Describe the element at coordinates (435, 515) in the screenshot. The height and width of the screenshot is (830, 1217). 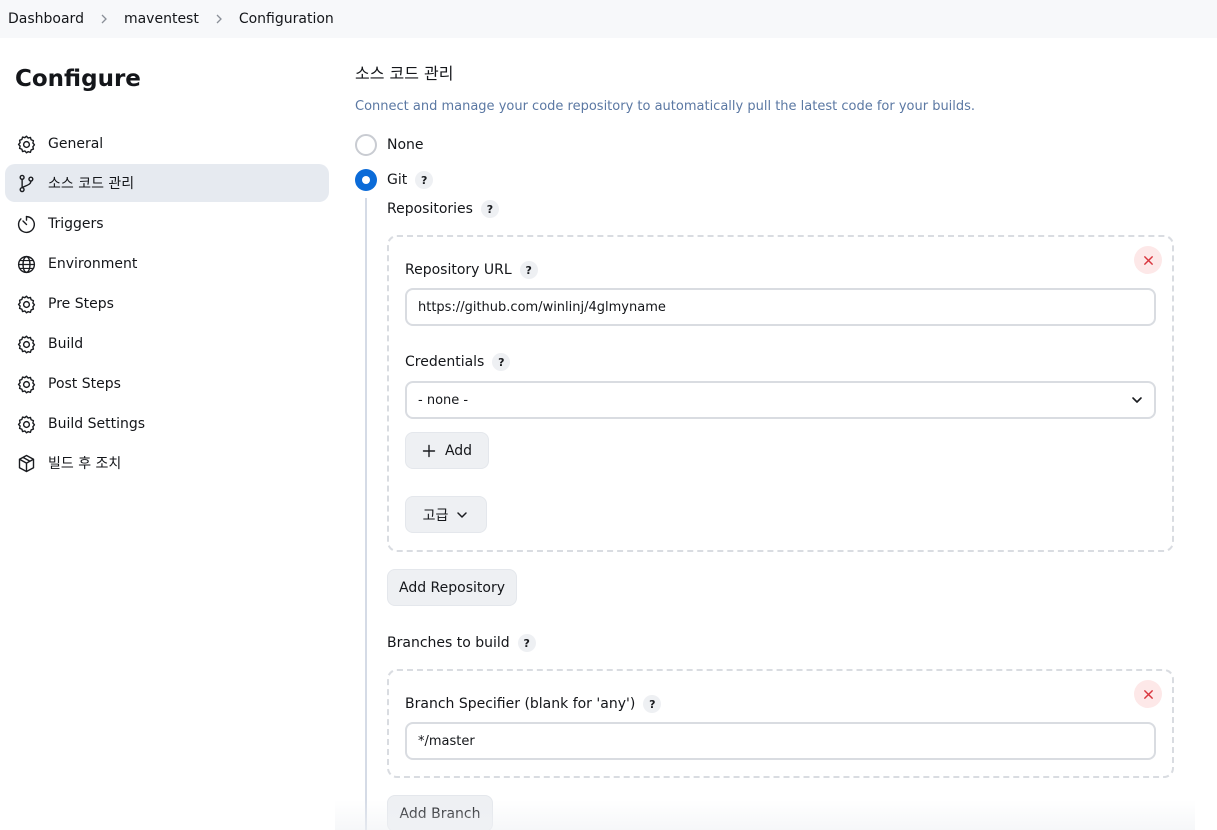
I see `advanced-label: 고급` at that location.